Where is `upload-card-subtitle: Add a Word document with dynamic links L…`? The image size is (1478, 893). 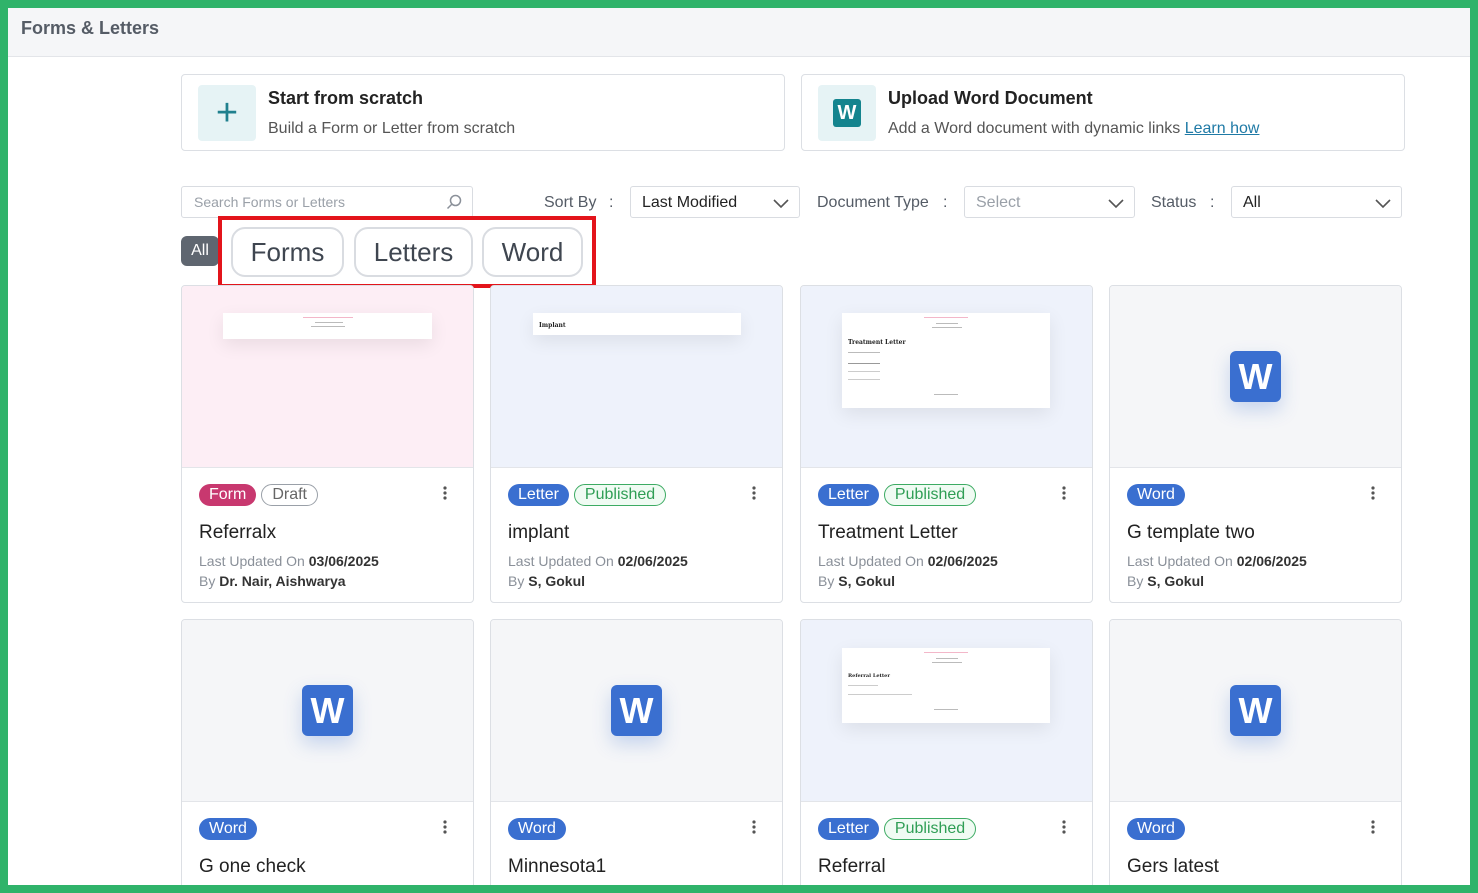 upload-card-subtitle: Add a Word document with dynamic links L… is located at coordinates (1074, 128).